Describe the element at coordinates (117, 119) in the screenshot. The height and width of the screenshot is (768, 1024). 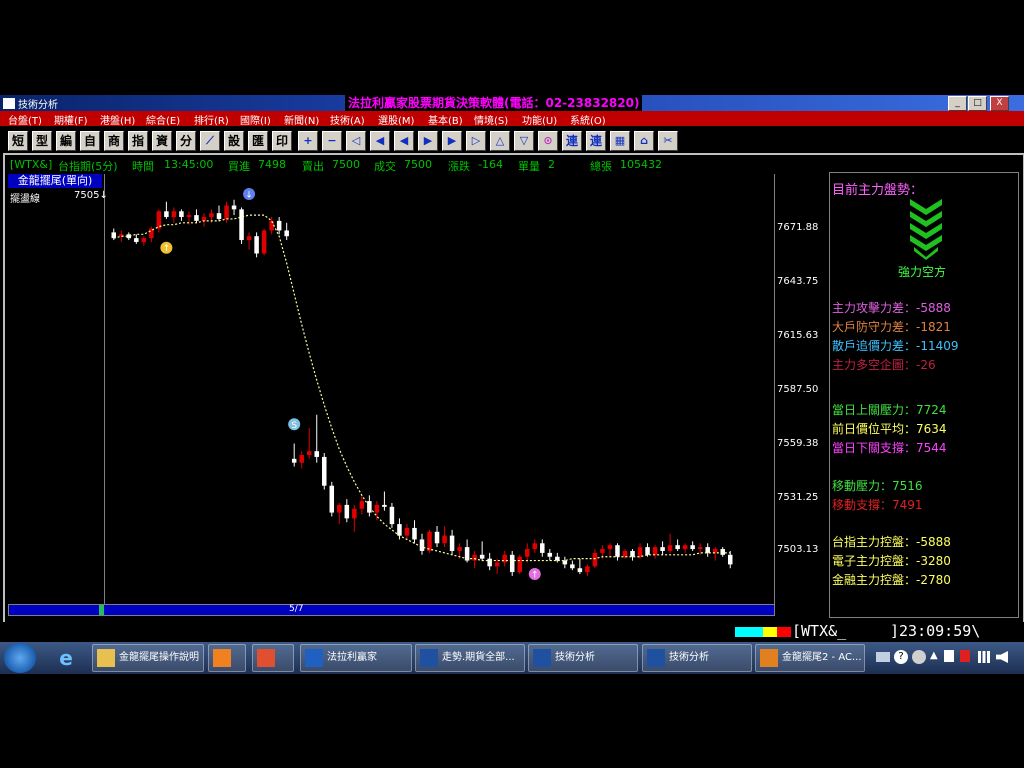
I see `menu-item-hongkong: 港盤(H)` at that location.